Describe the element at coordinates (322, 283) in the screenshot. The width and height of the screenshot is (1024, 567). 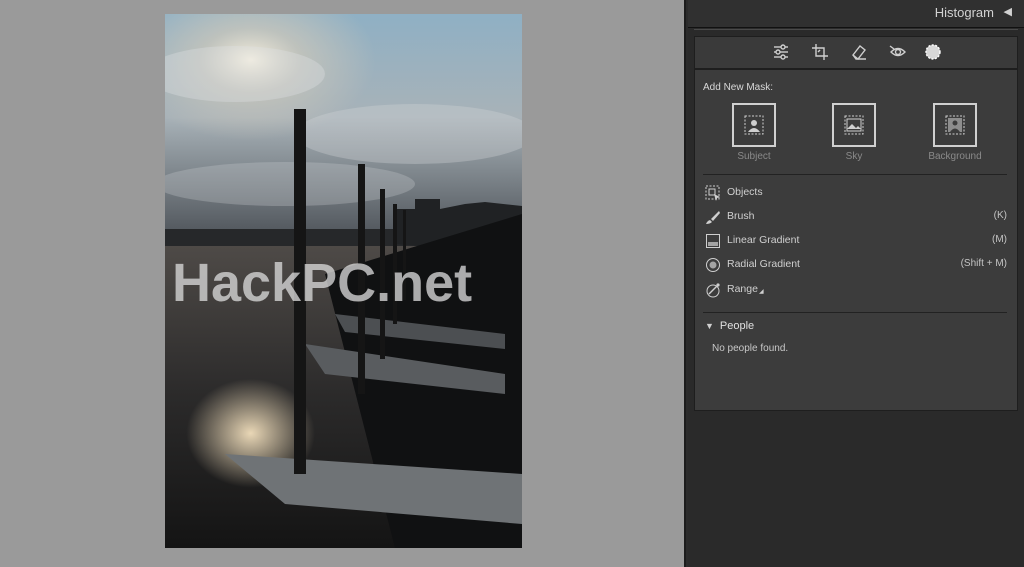
I see `watermark-text: HackPC.net` at that location.